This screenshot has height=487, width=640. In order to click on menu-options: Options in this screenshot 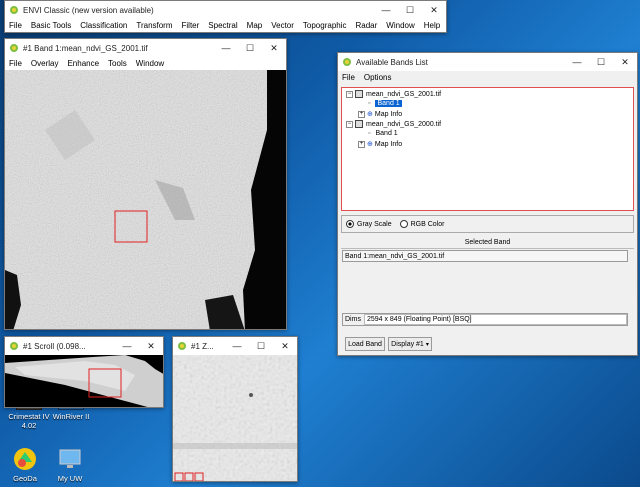, I will do `click(378, 77)`.